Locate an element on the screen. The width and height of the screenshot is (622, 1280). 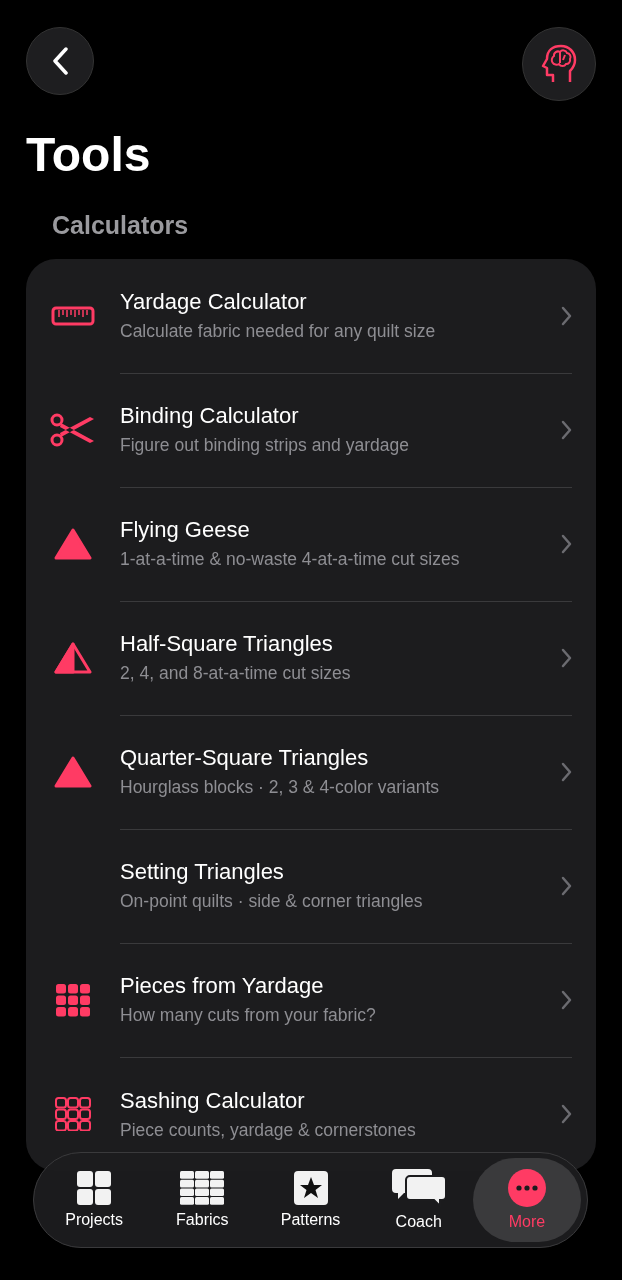
tool-subtitle: Calculate fabric needed for any quilt size is located at coordinates (278, 331).